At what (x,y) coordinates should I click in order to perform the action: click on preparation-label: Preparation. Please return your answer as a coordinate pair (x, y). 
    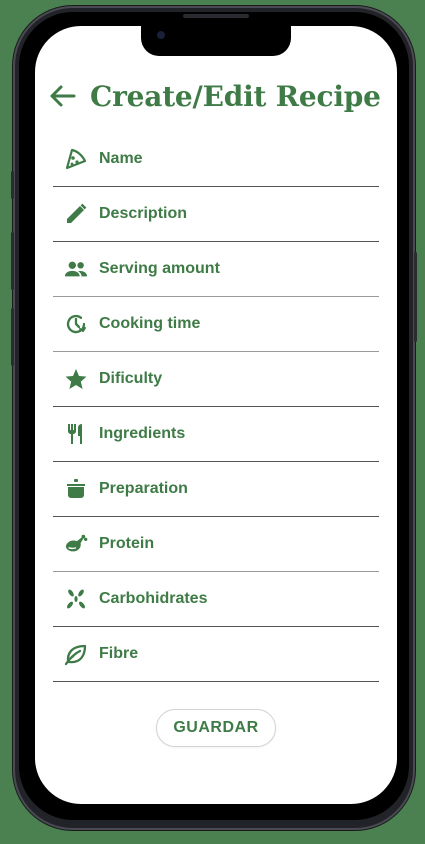
    Looking at the image, I should click on (143, 488).